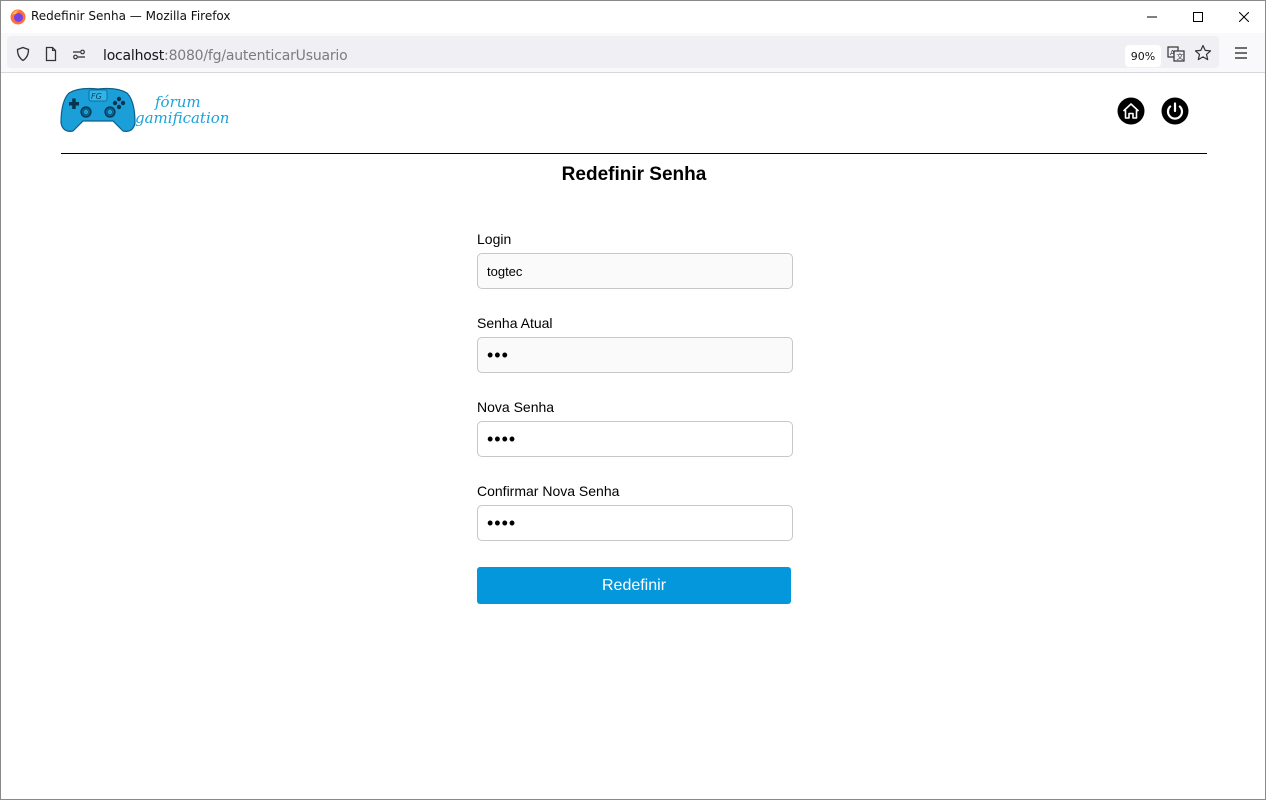 The image size is (1266, 800). I want to click on url-text: localhost:8080/fg/autenticarUsuario, so click(225, 56).